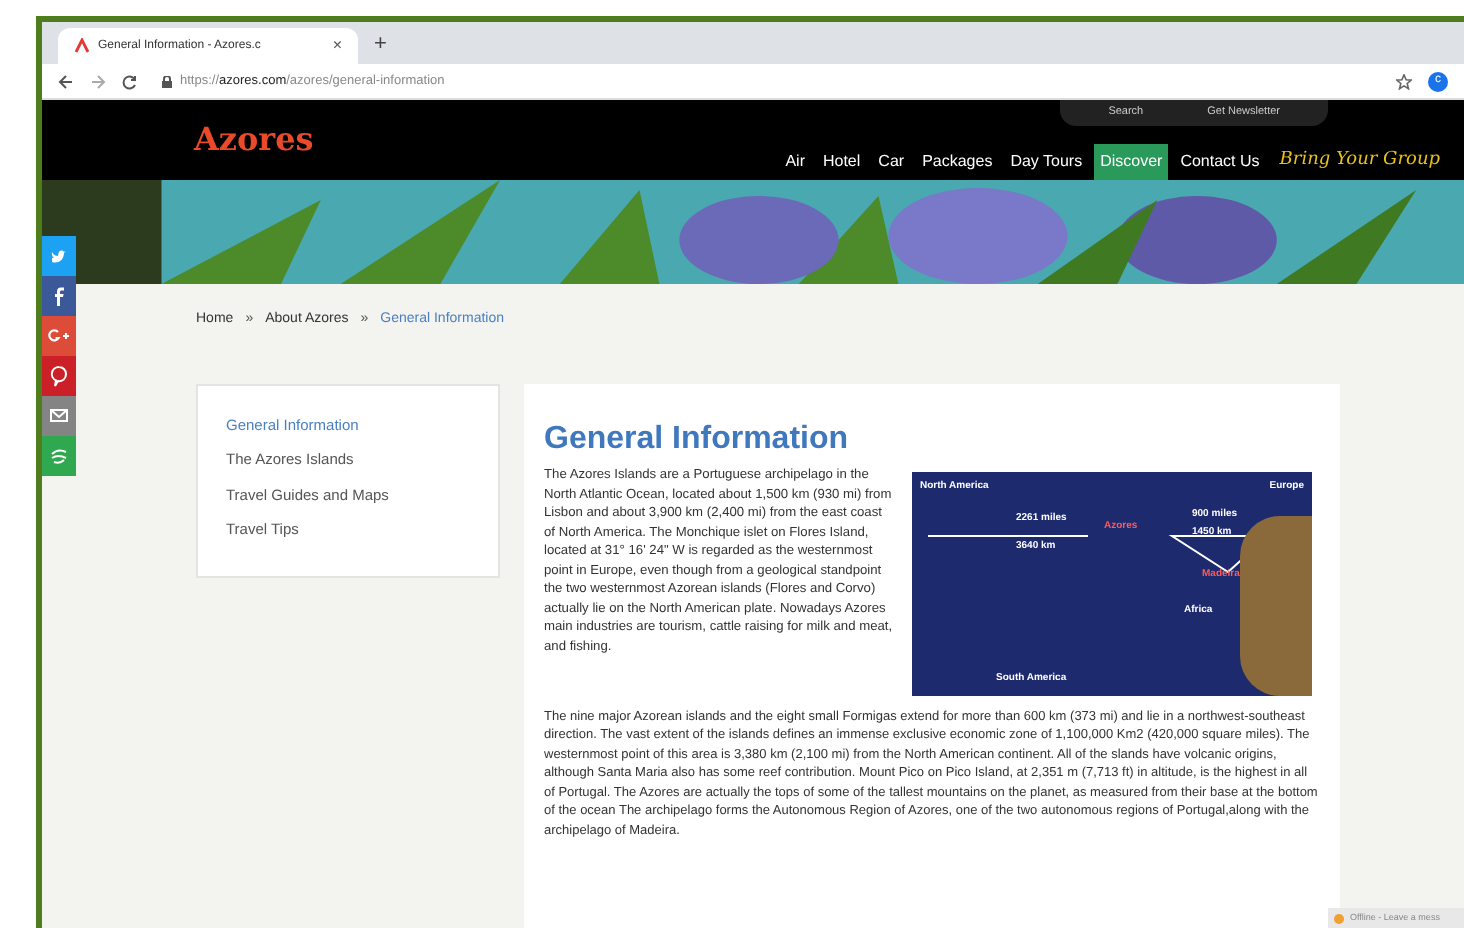 This screenshot has width=1464, height=928. Describe the element at coordinates (82, 46) in the screenshot. I see `site-icon` at that location.